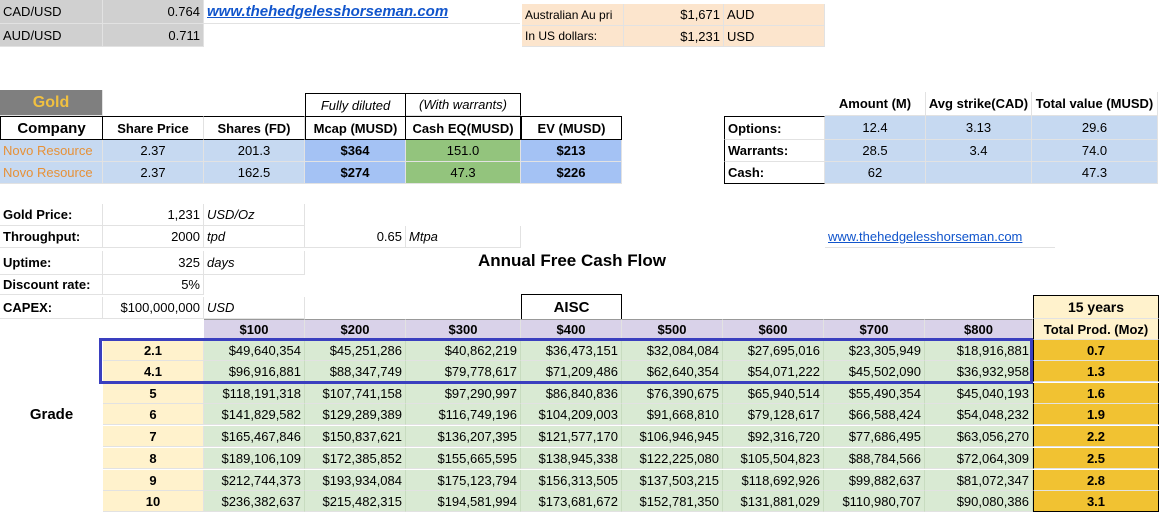 The image size is (1161, 513). I want to click on fcf-cell-r2-c7: $45,502,090, so click(874, 371).